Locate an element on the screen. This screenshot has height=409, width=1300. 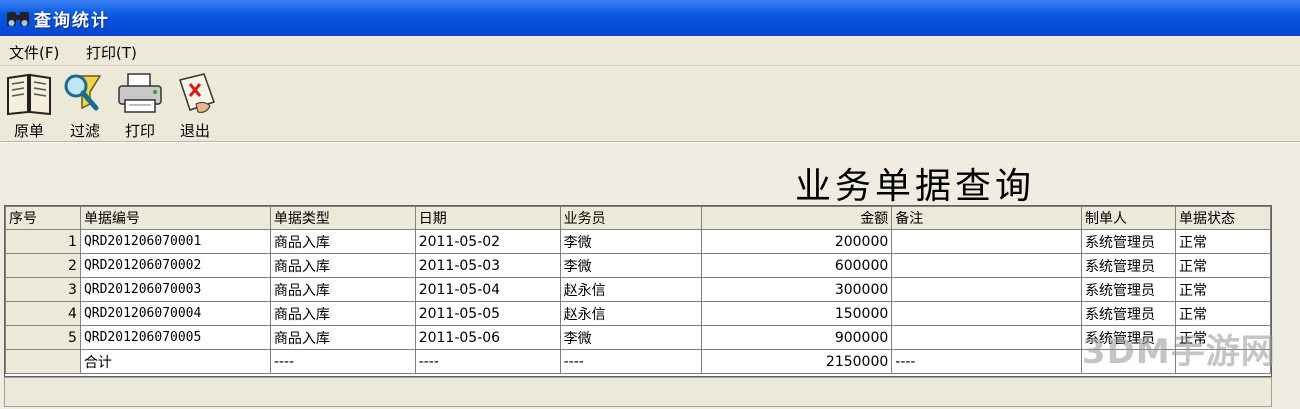
menu-bar: 文件(F) 打印(T) is located at coordinates (650, 51).